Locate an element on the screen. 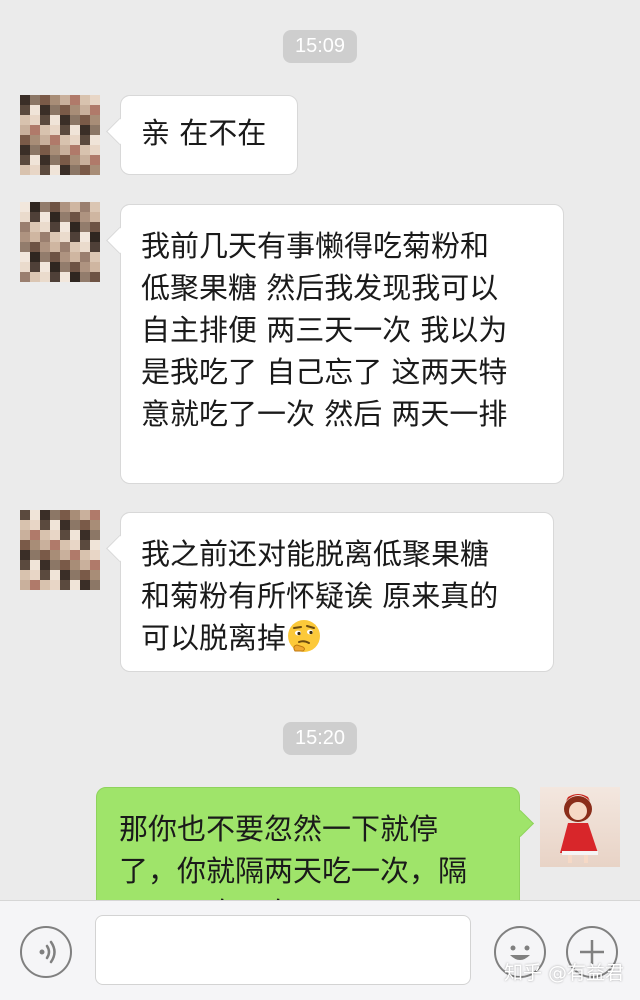 The height and width of the screenshot is (1000, 640). message-bubble-received: 亲 在不在 is located at coordinates (209, 135).